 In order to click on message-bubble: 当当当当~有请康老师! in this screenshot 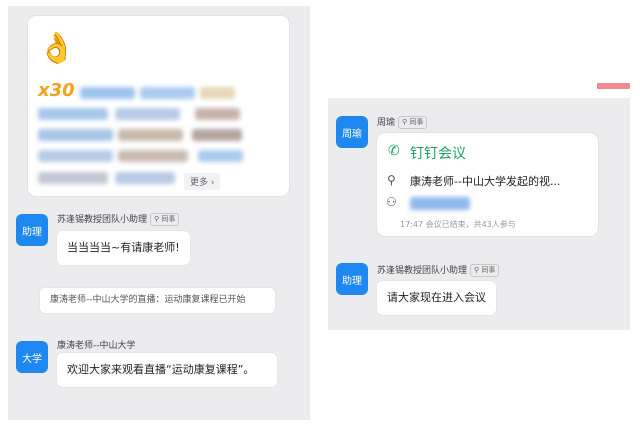, I will do `click(123, 248)`.